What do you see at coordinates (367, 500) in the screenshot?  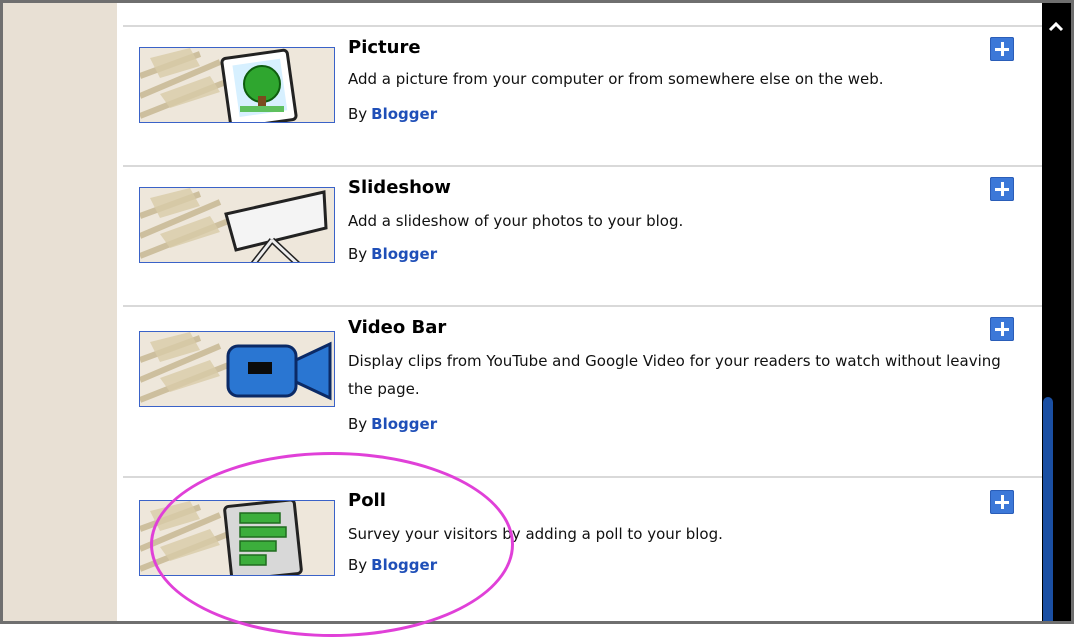 I see `gadget-title: Poll` at bounding box center [367, 500].